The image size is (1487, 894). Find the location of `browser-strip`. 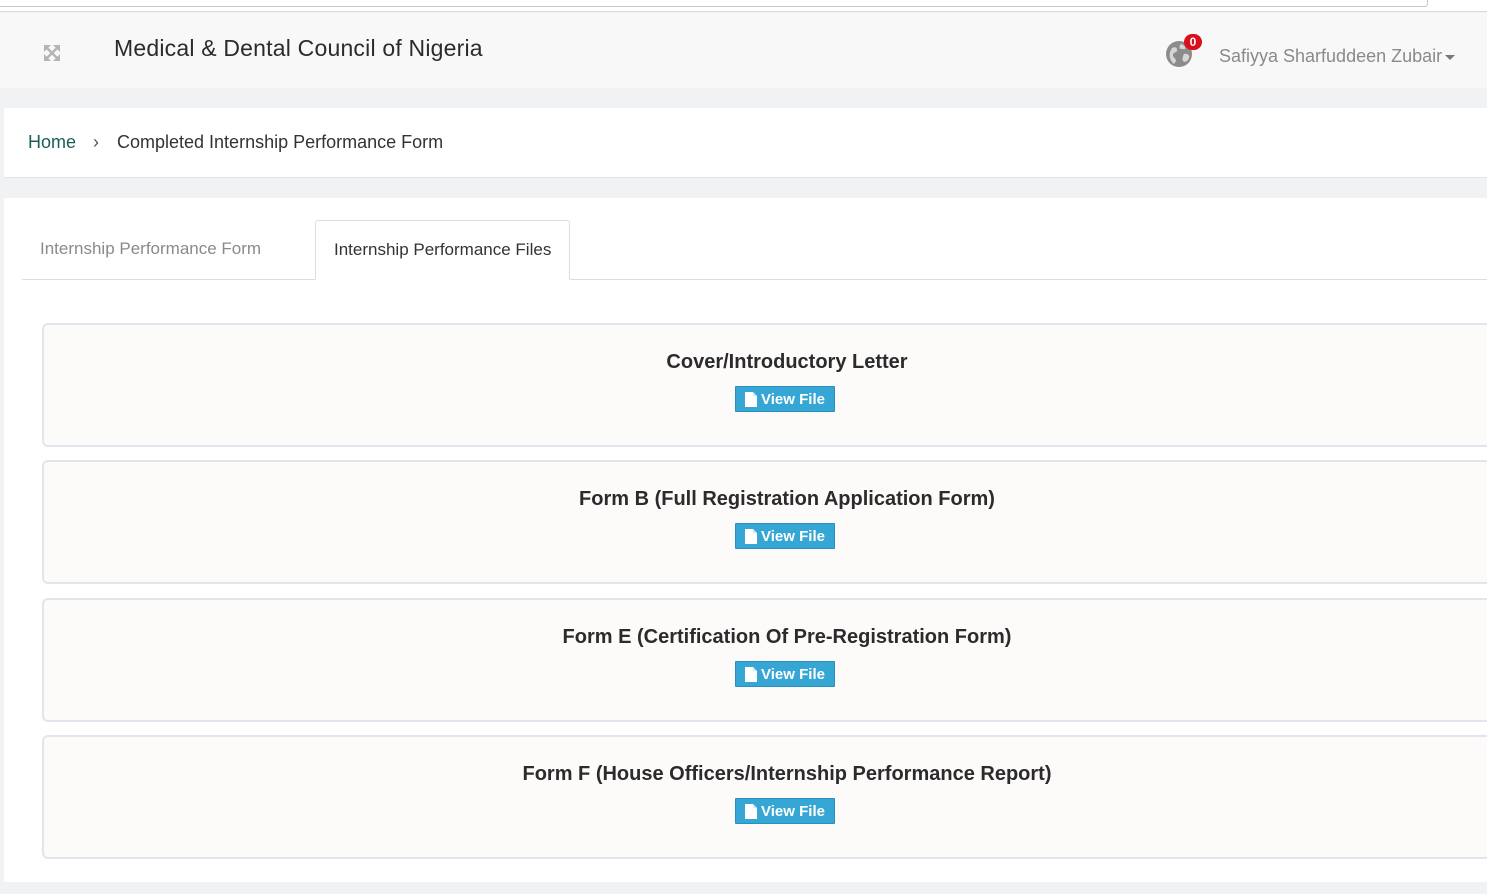

browser-strip is located at coordinates (743, 6).